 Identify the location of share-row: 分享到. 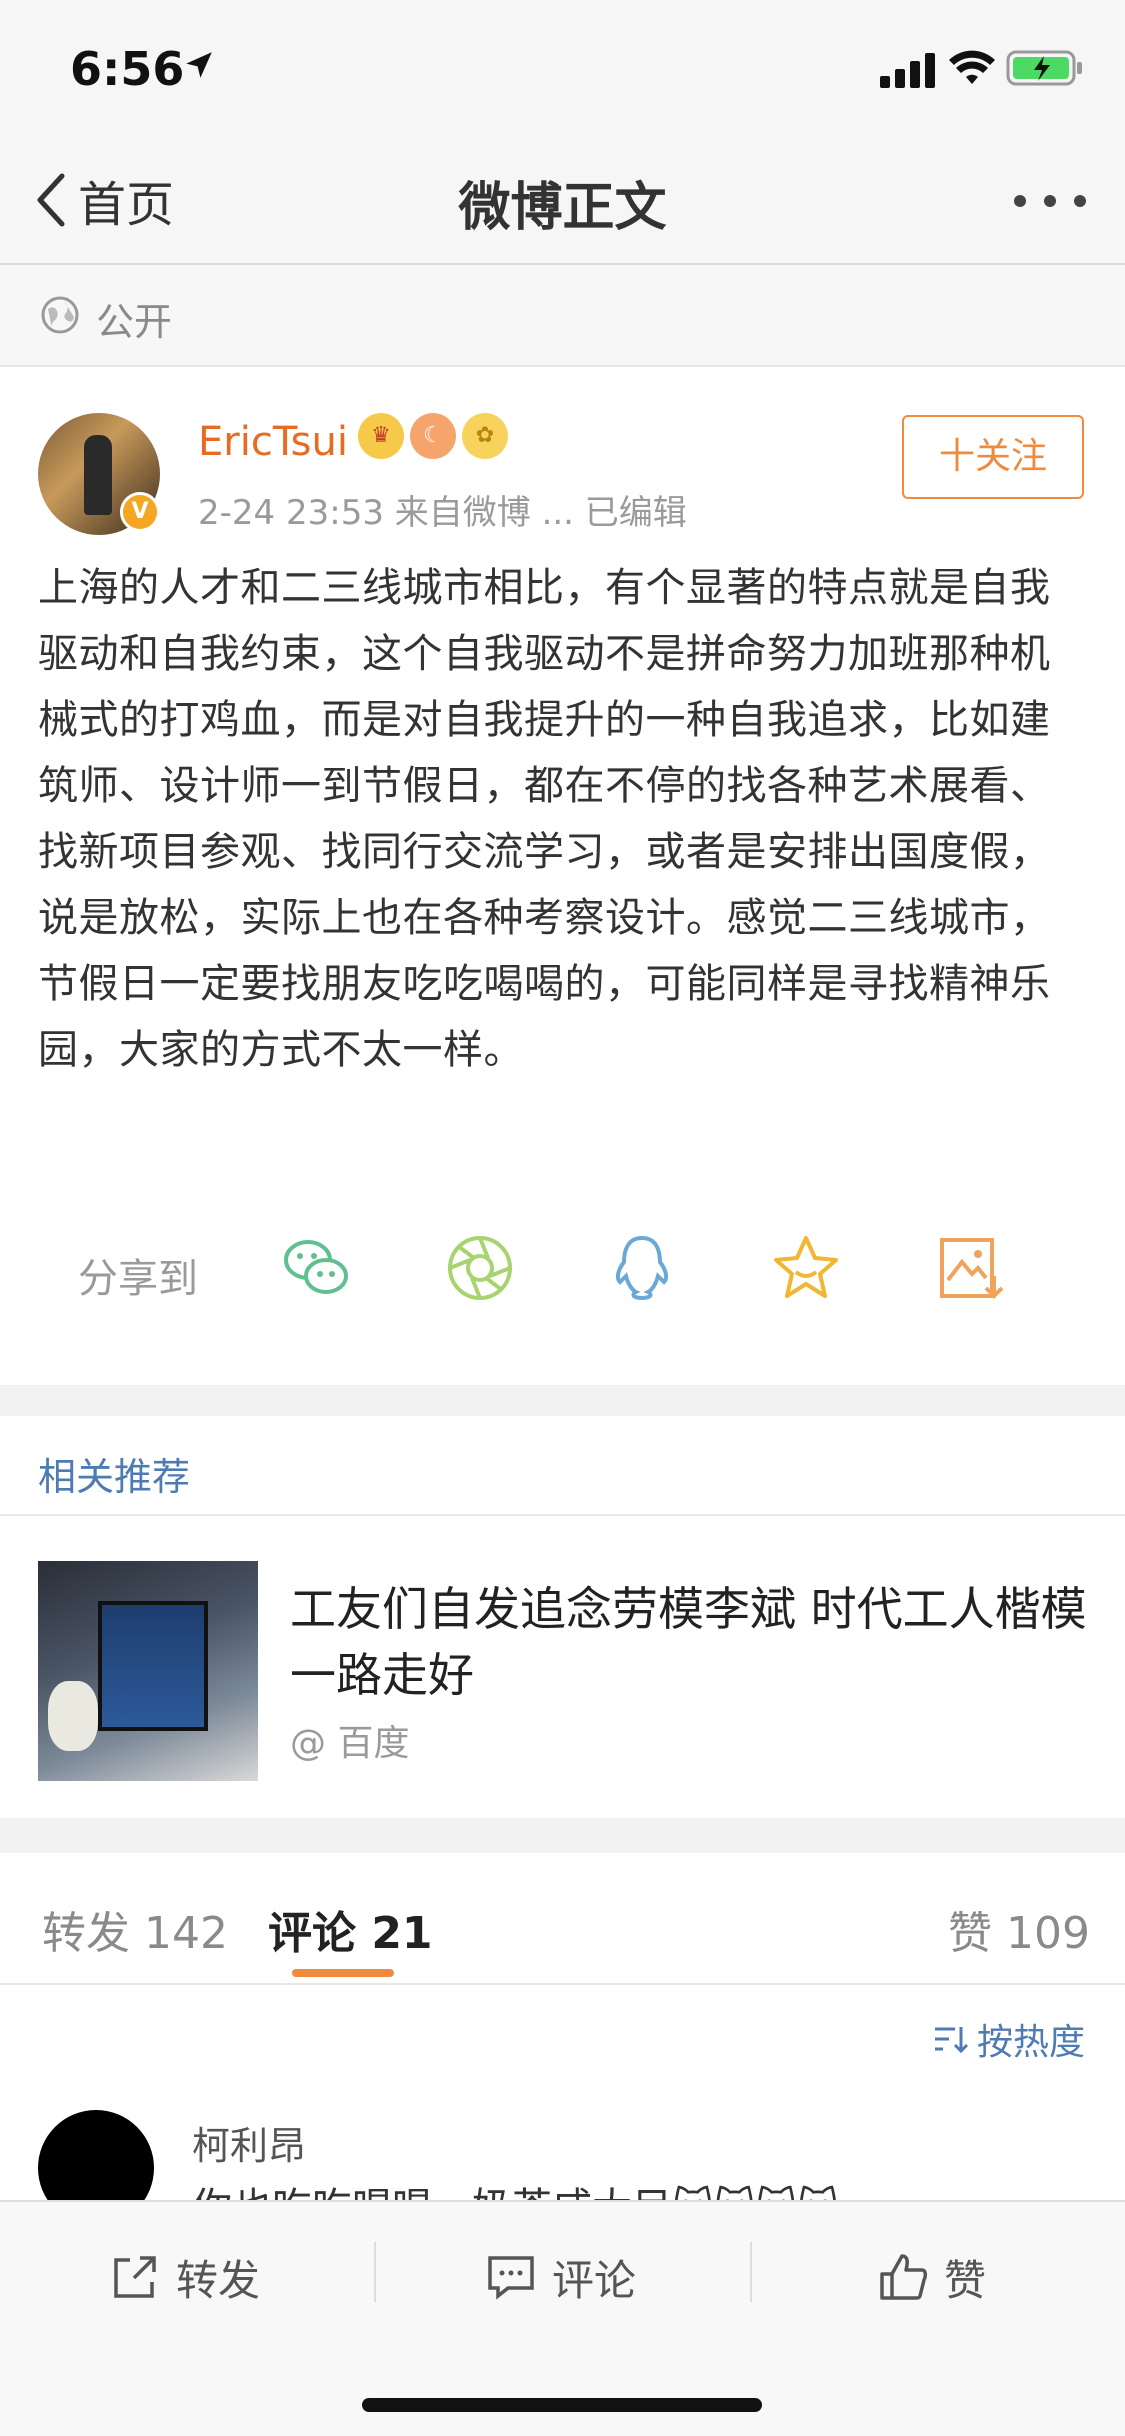
(562, 1272).